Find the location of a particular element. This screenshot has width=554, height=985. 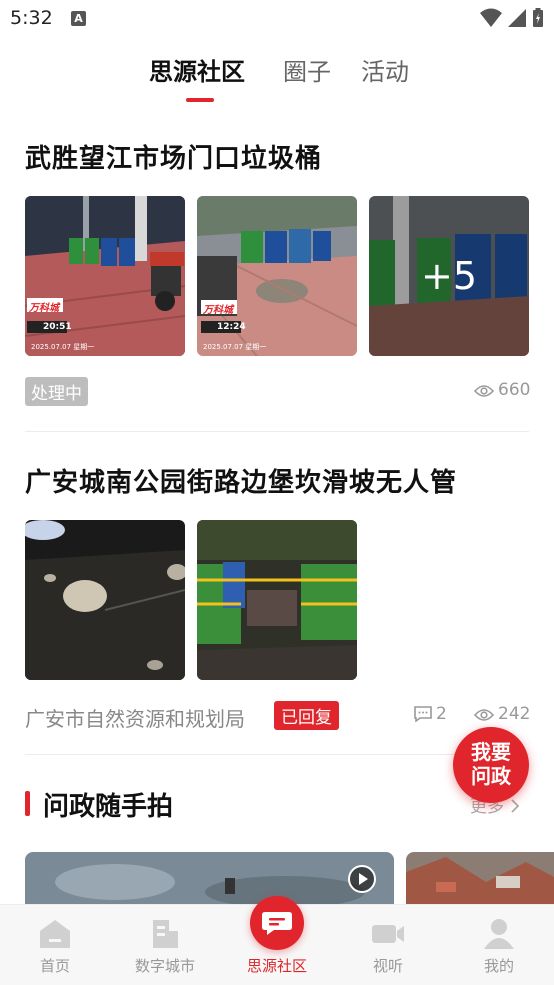

nav-label: 首页 is located at coordinates (54, 966).